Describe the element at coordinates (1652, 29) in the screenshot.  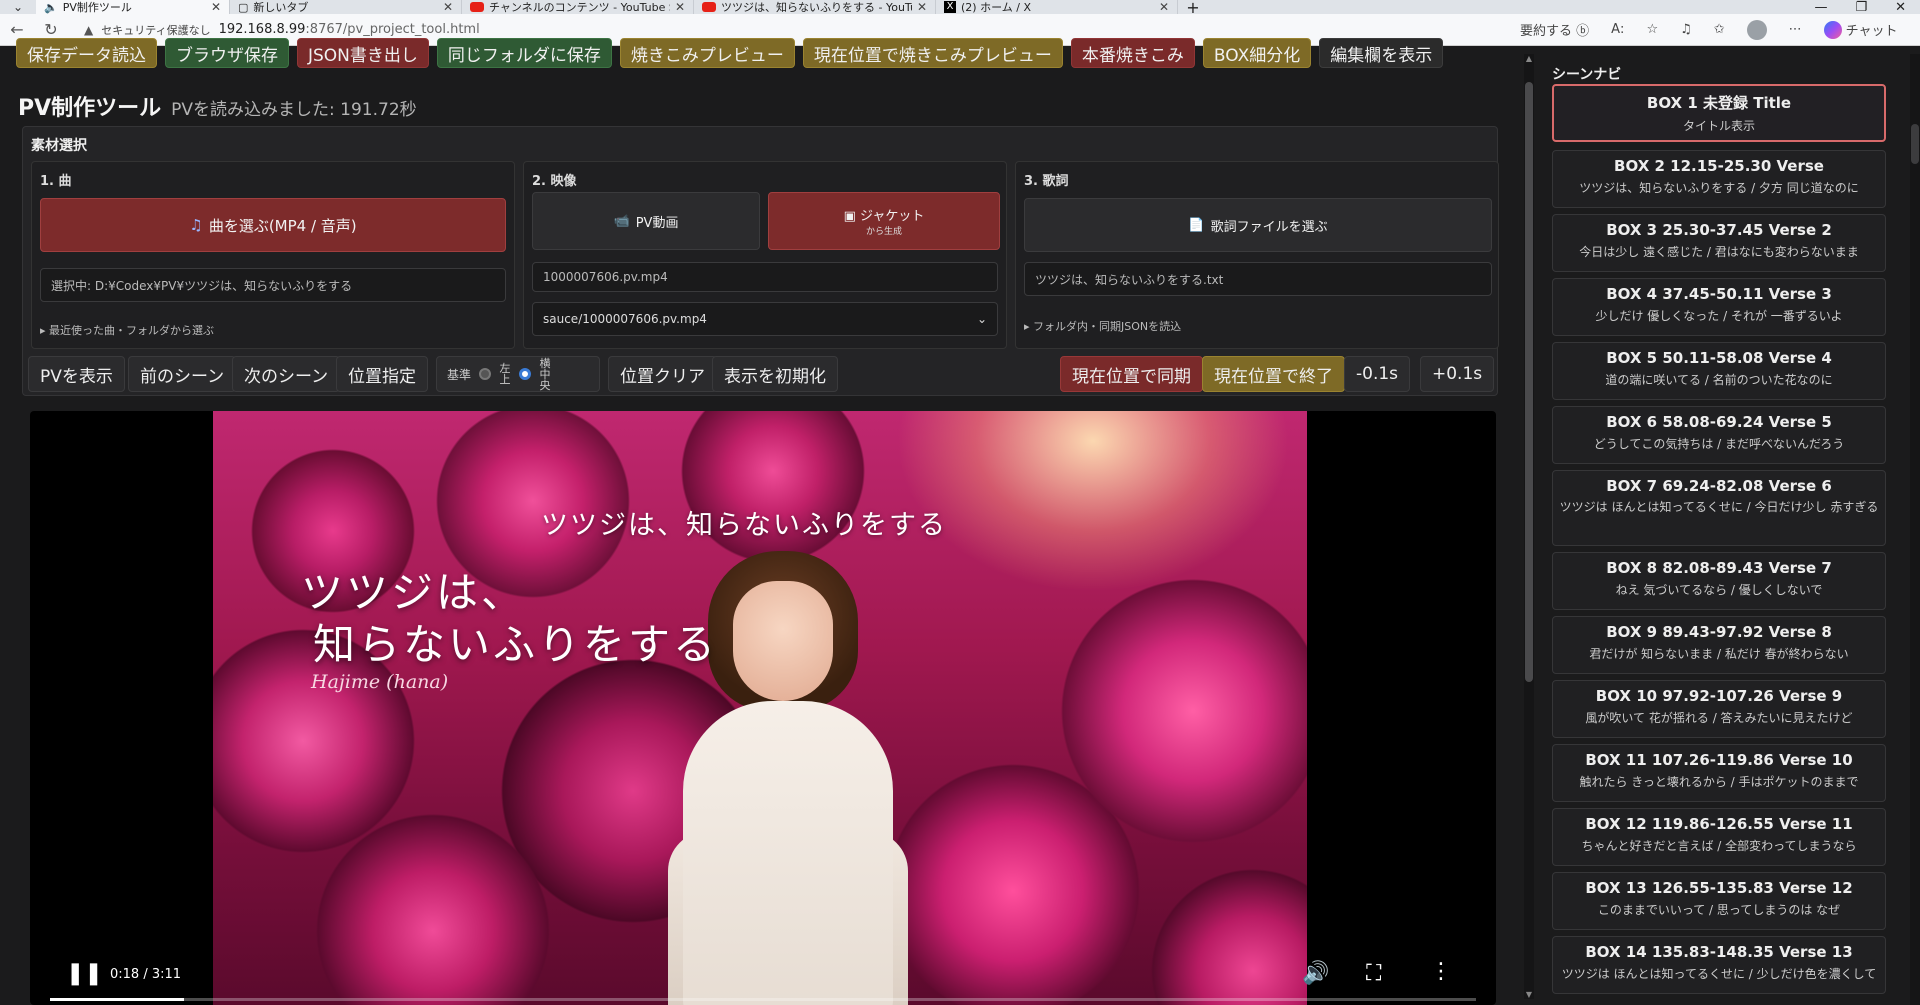
I see `favorite-star-icon: ☆` at that location.